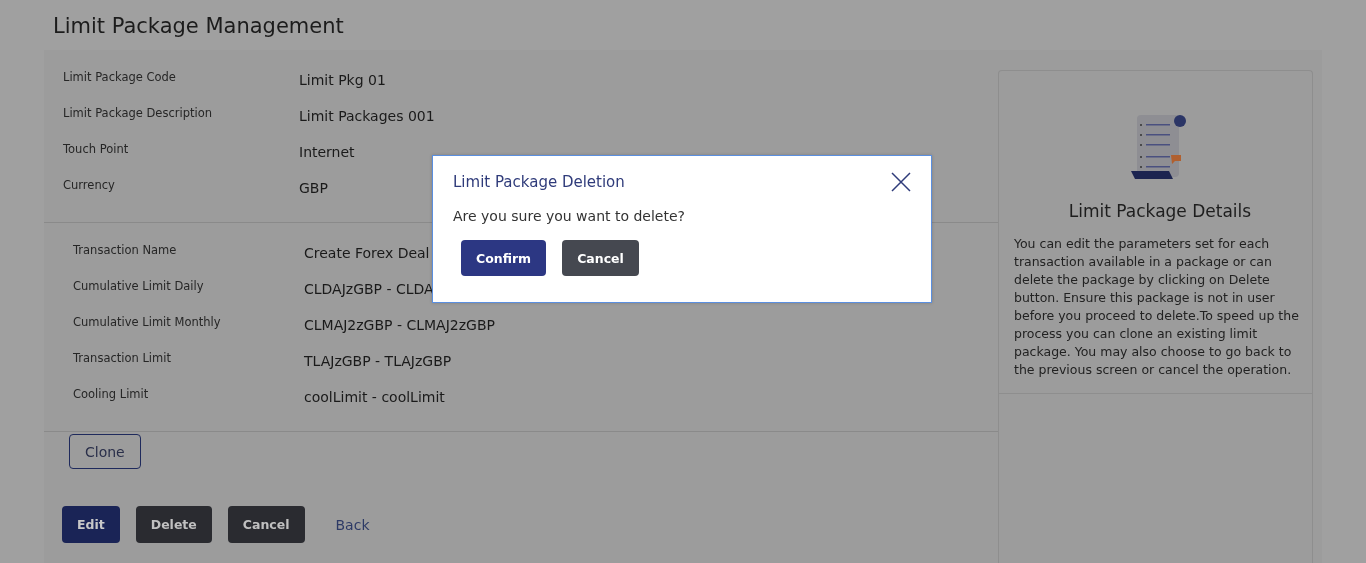 The image size is (1366, 563). What do you see at coordinates (139, 285) in the screenshot?
I see `field-label: Cumulative Limit Daily` at bounding box center [139, 285].